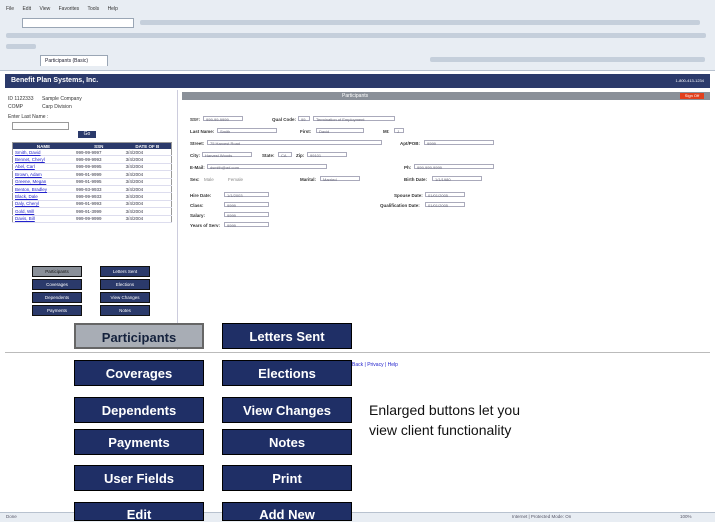 The width and height of the screenshot is (715, 527). I want to click on hire-date-field: 1/1/2003, so click(246, 195).